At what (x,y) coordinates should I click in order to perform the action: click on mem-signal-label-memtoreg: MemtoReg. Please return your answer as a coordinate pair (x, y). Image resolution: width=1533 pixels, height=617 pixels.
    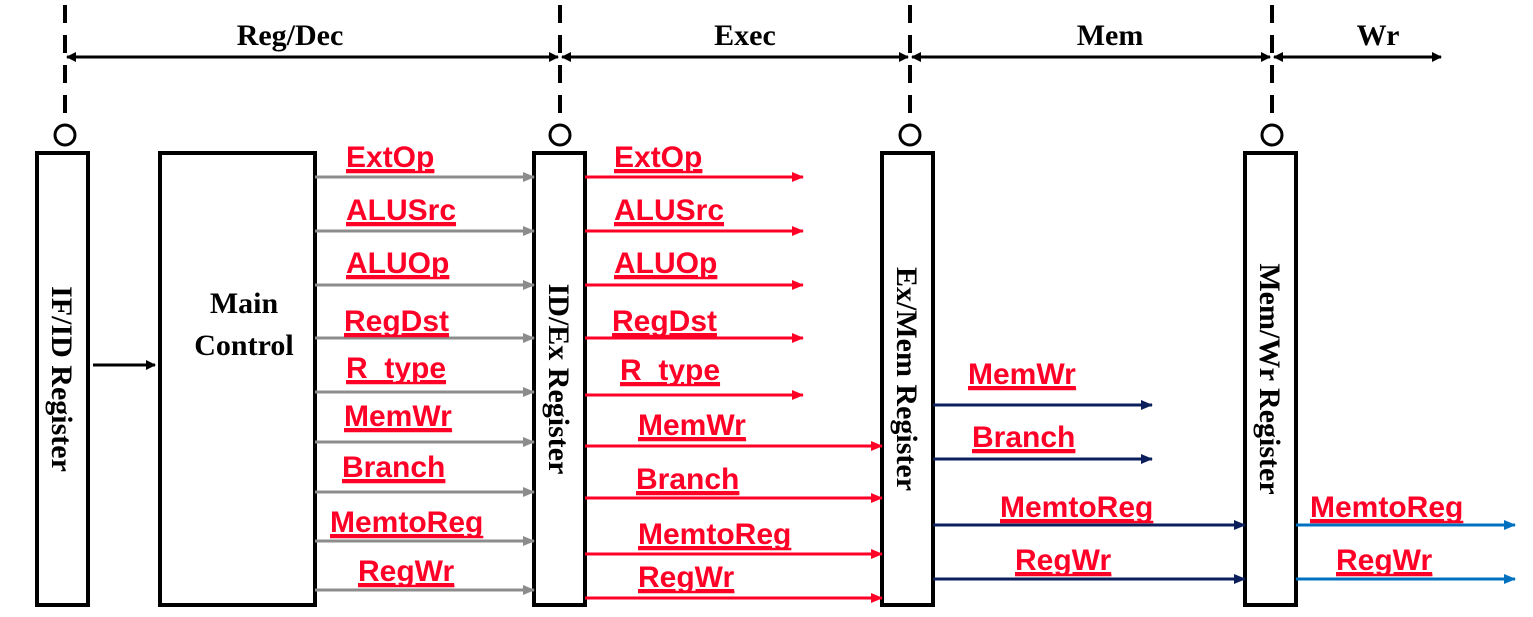
    Looking at the image, I should click on (1076, 507).